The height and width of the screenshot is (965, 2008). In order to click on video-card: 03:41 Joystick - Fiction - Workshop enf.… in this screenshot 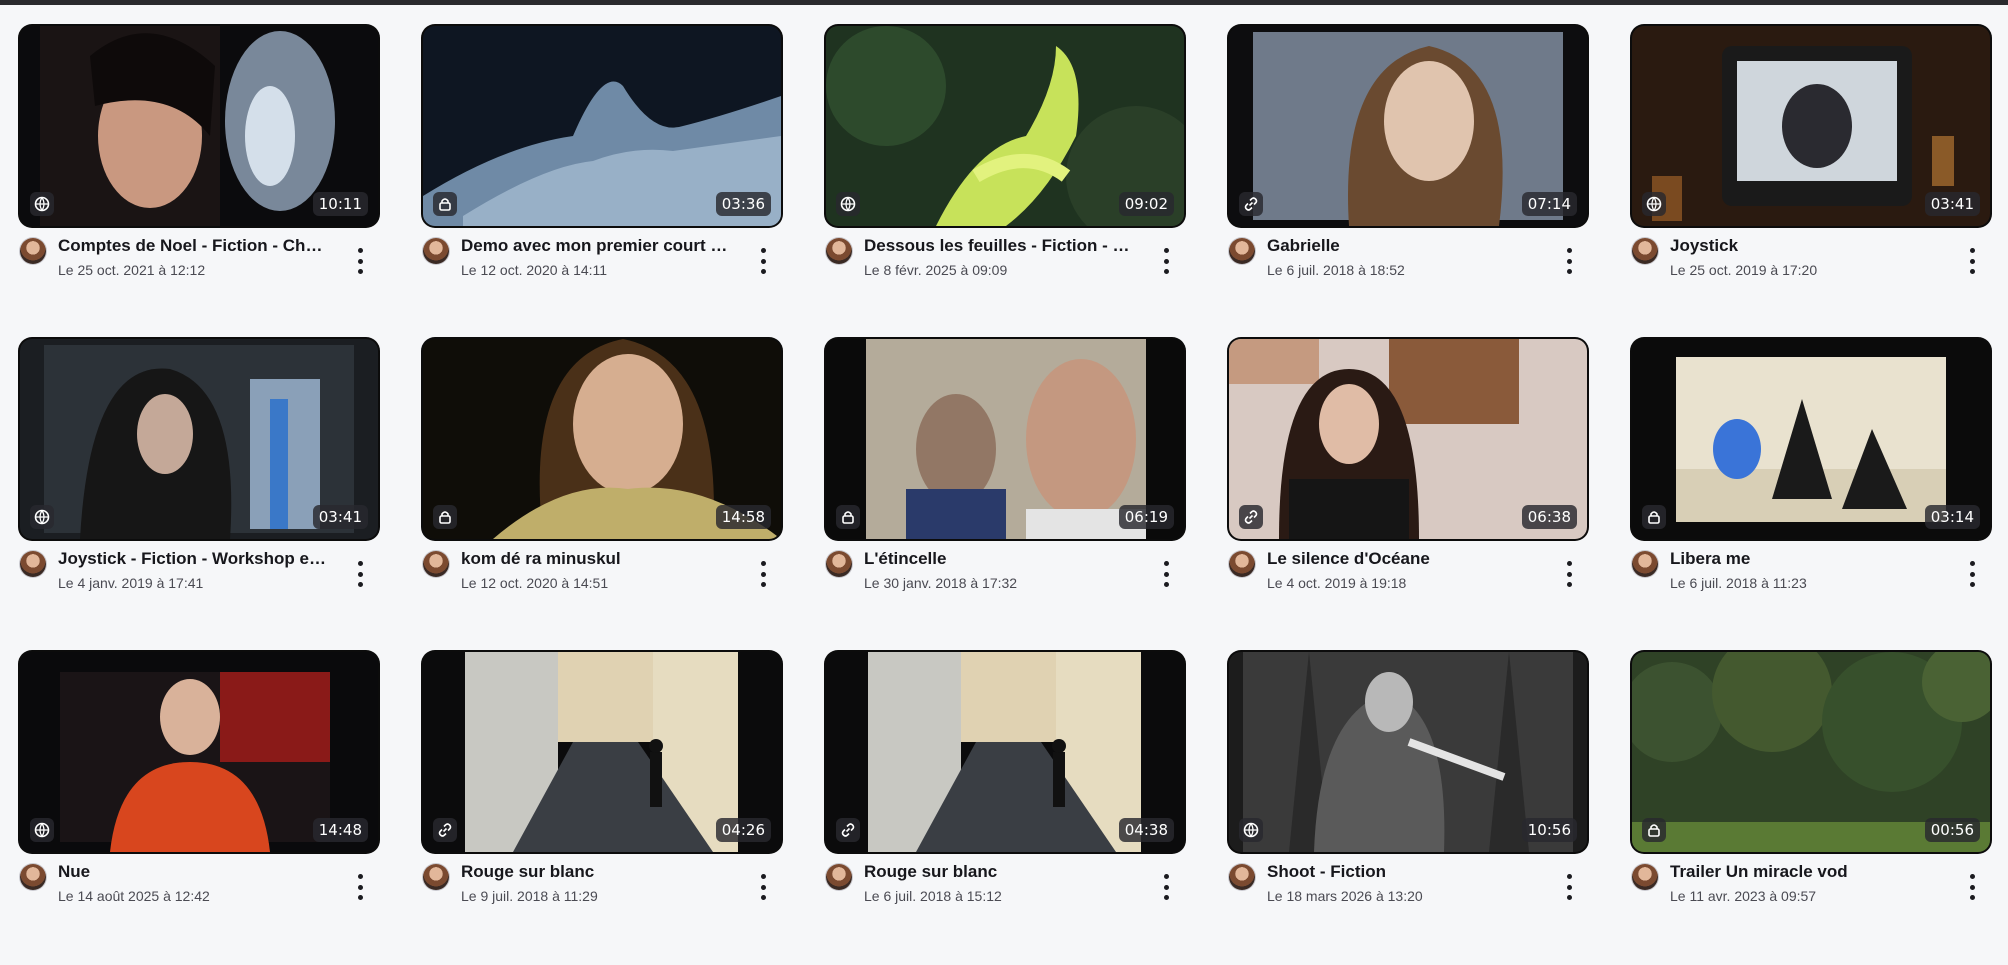, I will do `click(199, 495)`.